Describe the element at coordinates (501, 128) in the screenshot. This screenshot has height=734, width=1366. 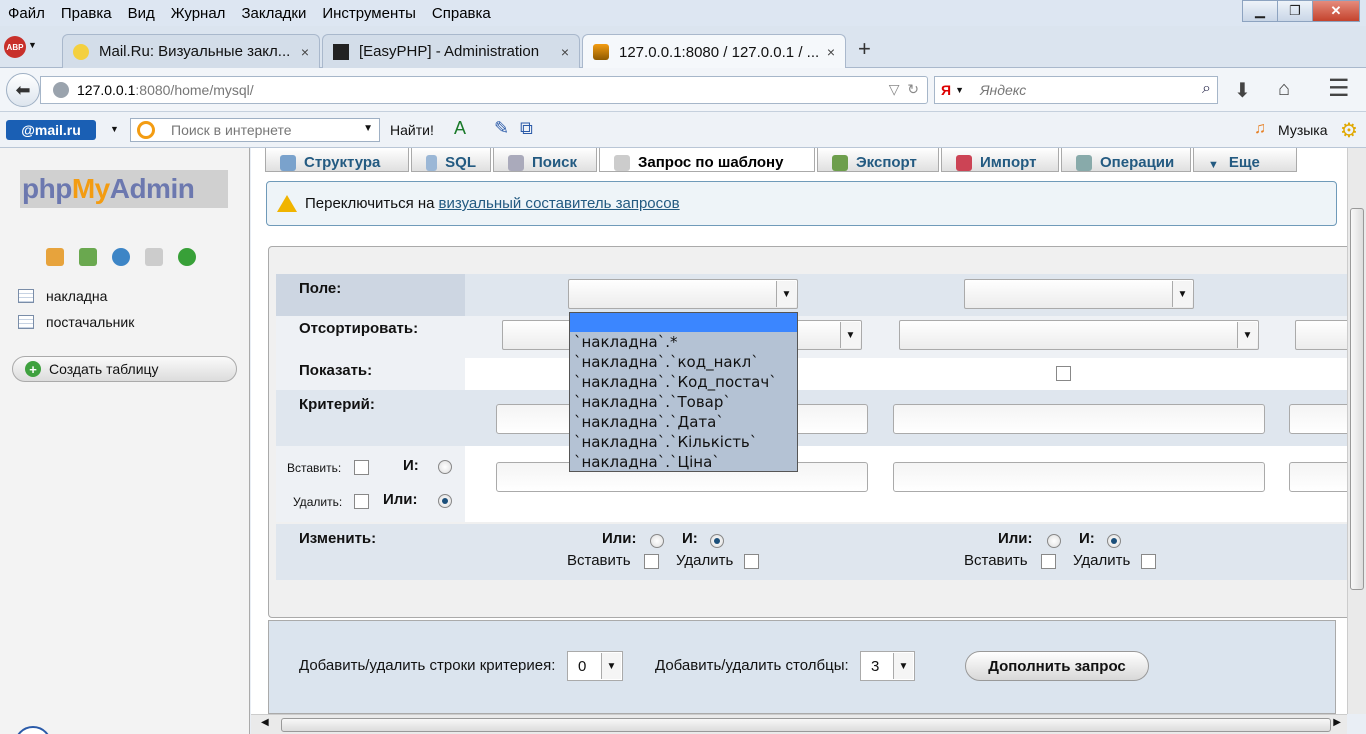
I see `highlighter-icon: ✎` at that location.